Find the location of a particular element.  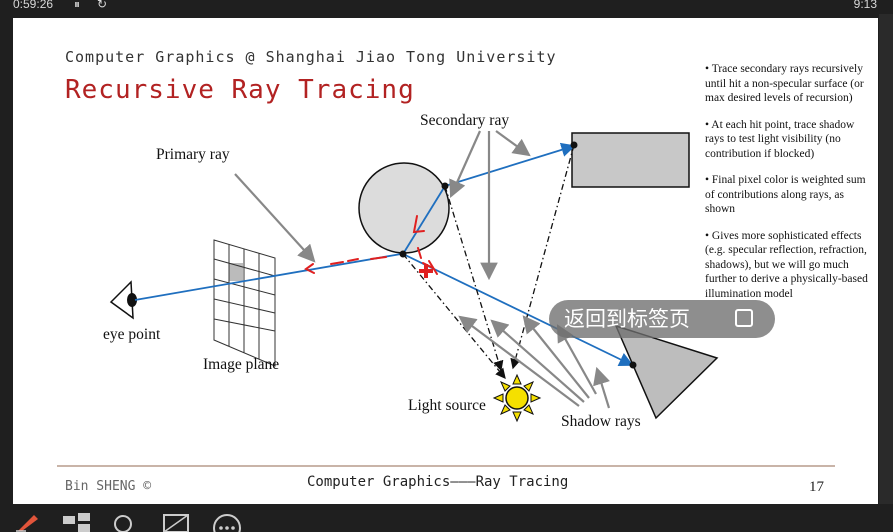

page-number: 17 is located at coordinates (816, 487).